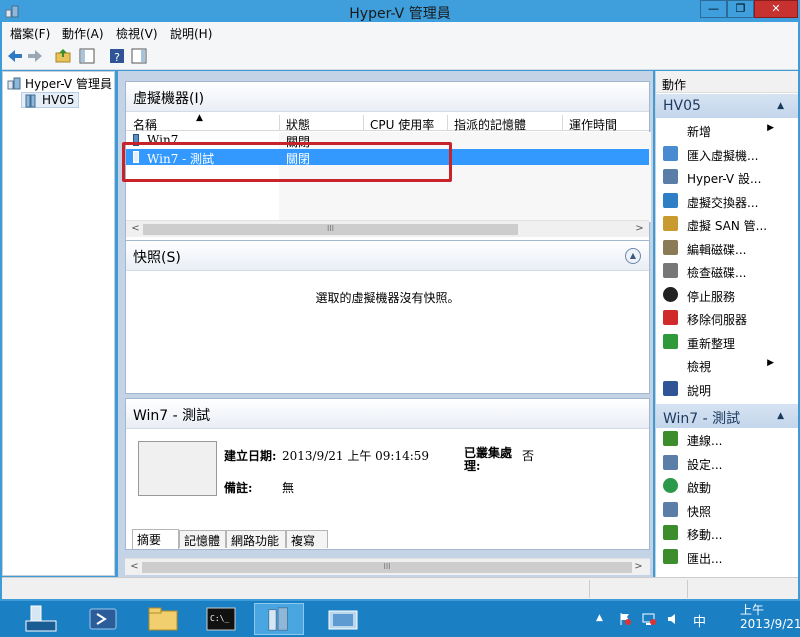  I want to click on stop-icon, so click(670, 294).